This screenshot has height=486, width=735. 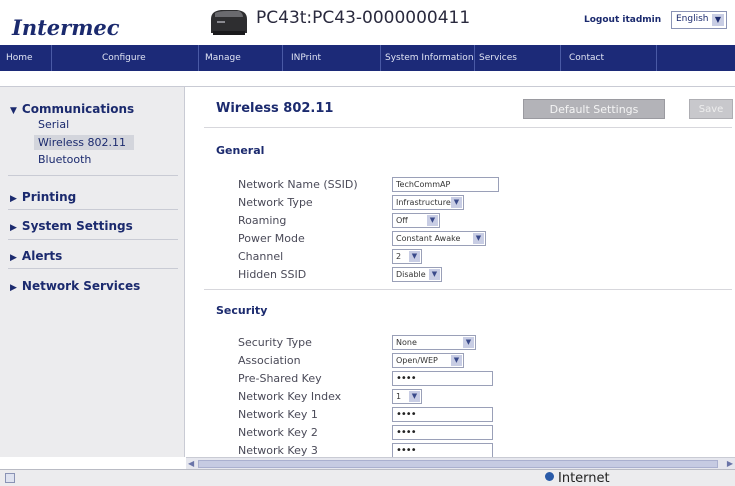 I want to click on key2-label: Network Key 2, so click(x=278, y=432).